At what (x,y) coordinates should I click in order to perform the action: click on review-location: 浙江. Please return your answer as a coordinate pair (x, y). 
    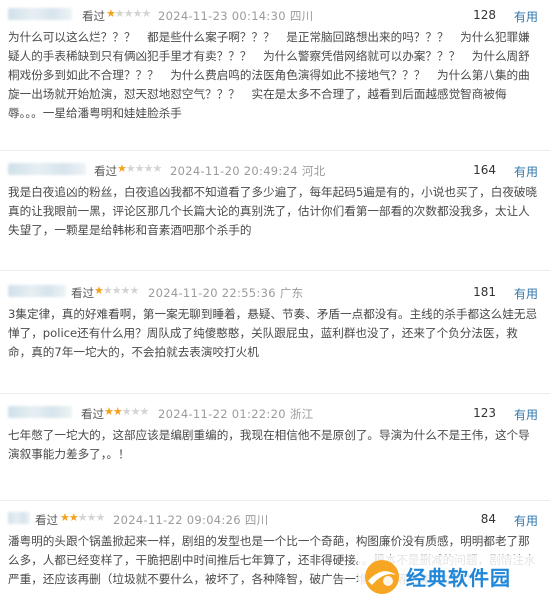
    Looking at the image, I should click on (301, 414).